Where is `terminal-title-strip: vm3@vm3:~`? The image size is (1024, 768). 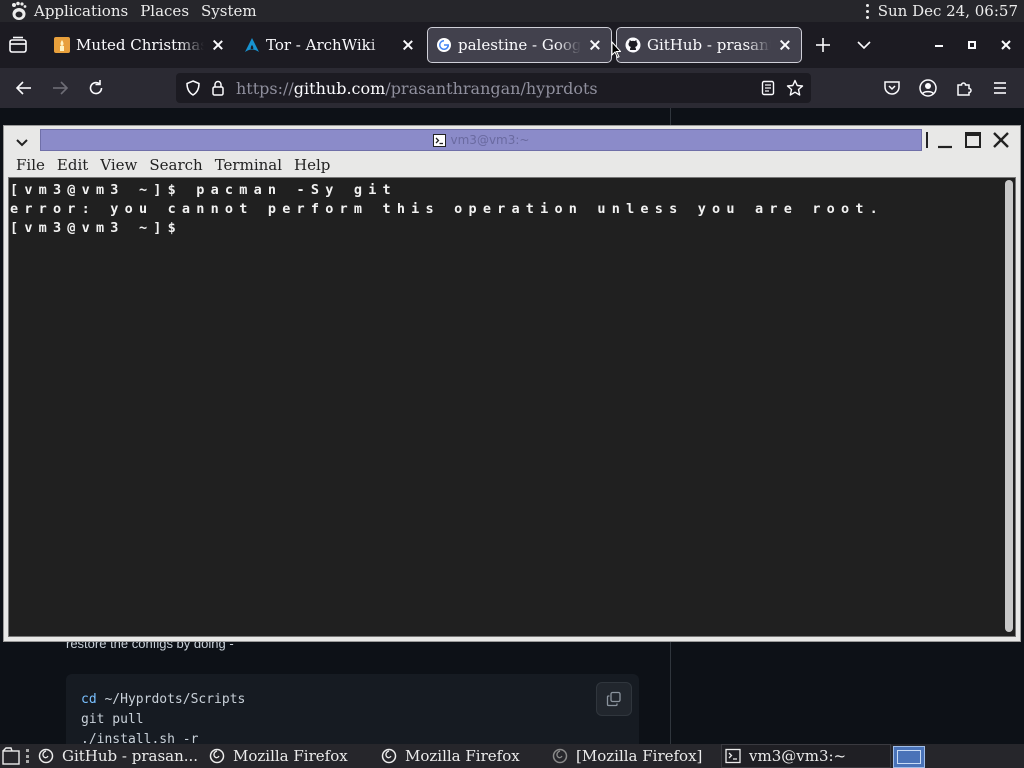 terminal-title-strip: vm3@vm3:~ is located at coordinates (481, 140).